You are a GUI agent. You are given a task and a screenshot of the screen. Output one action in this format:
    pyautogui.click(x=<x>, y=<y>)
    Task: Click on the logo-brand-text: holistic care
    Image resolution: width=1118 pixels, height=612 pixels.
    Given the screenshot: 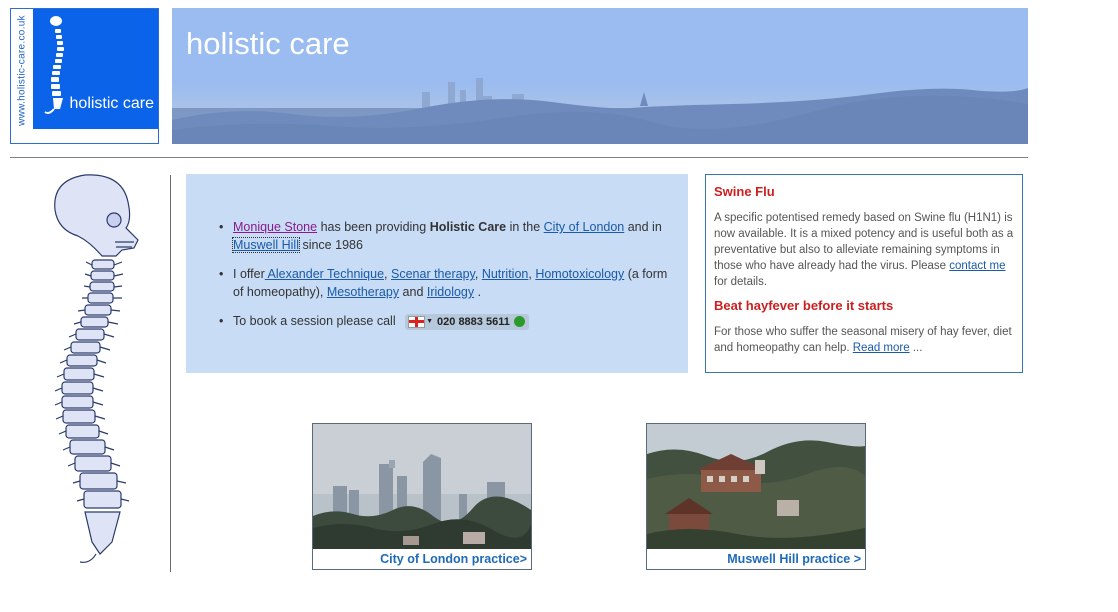 What is the action you would take?
    pyautogui.click(x=111, y=103)
    